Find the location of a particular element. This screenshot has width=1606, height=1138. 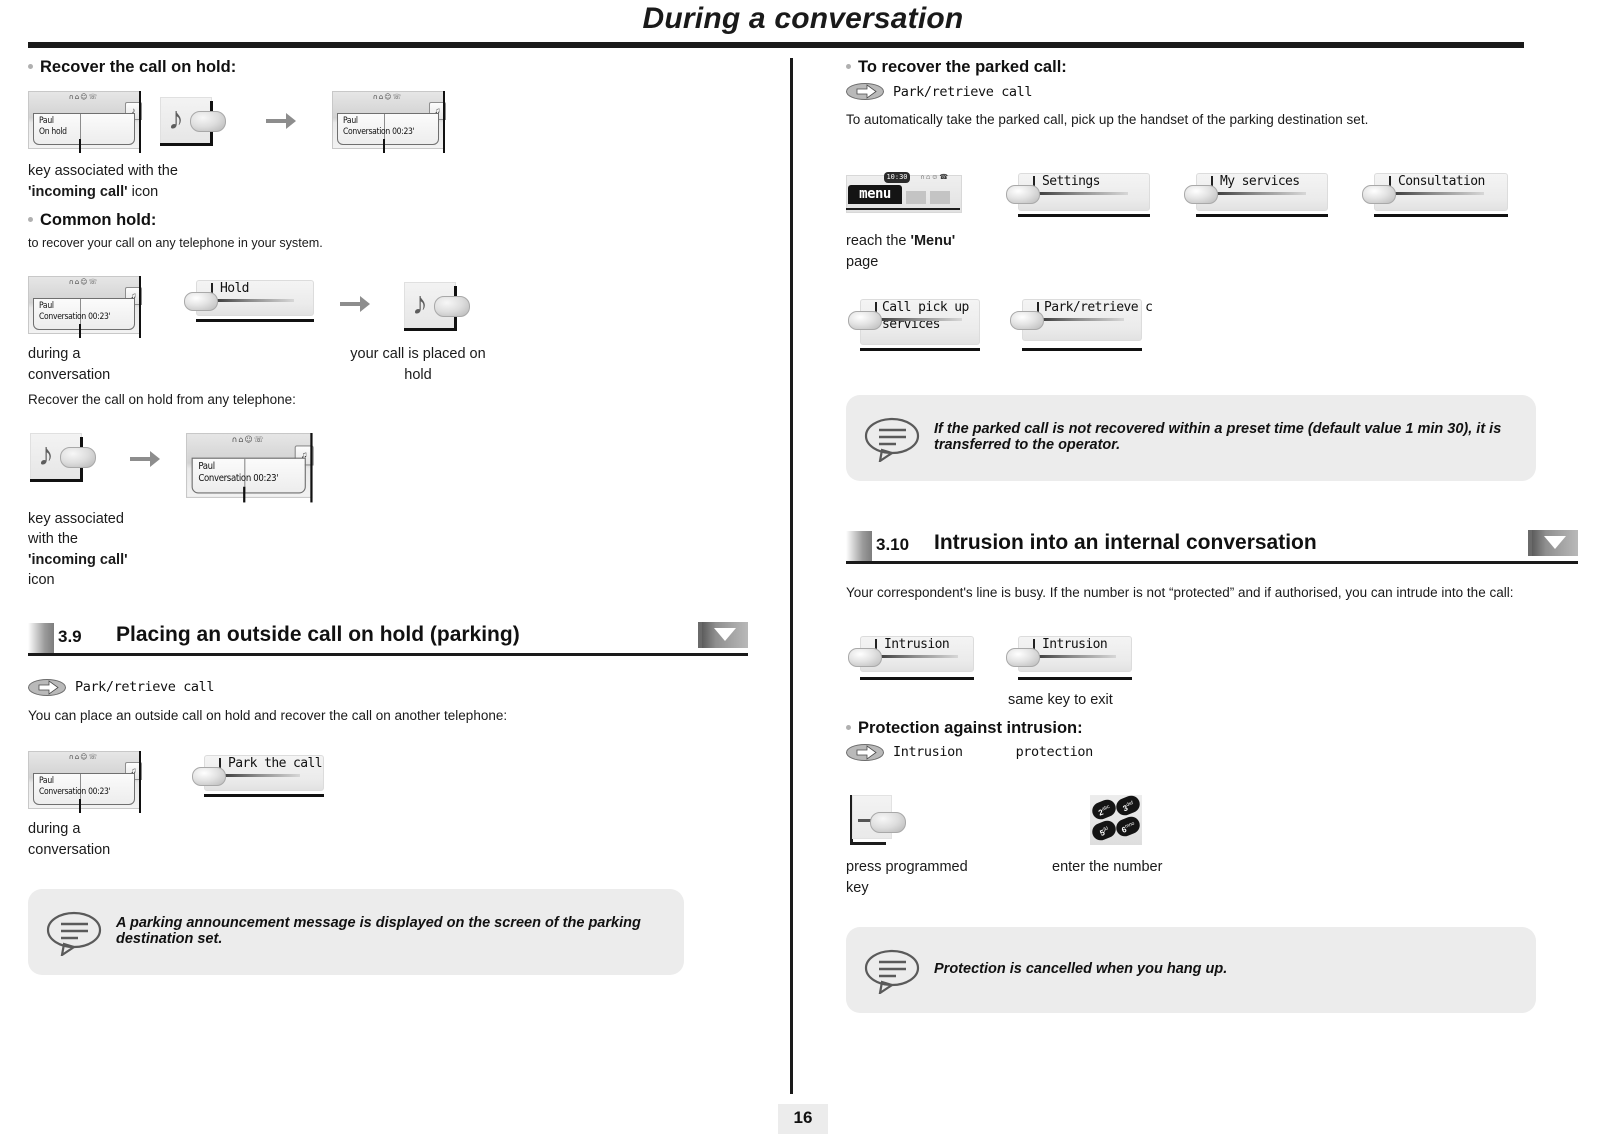

softkey-my-services: My services is located at coordinates (1258, 194).